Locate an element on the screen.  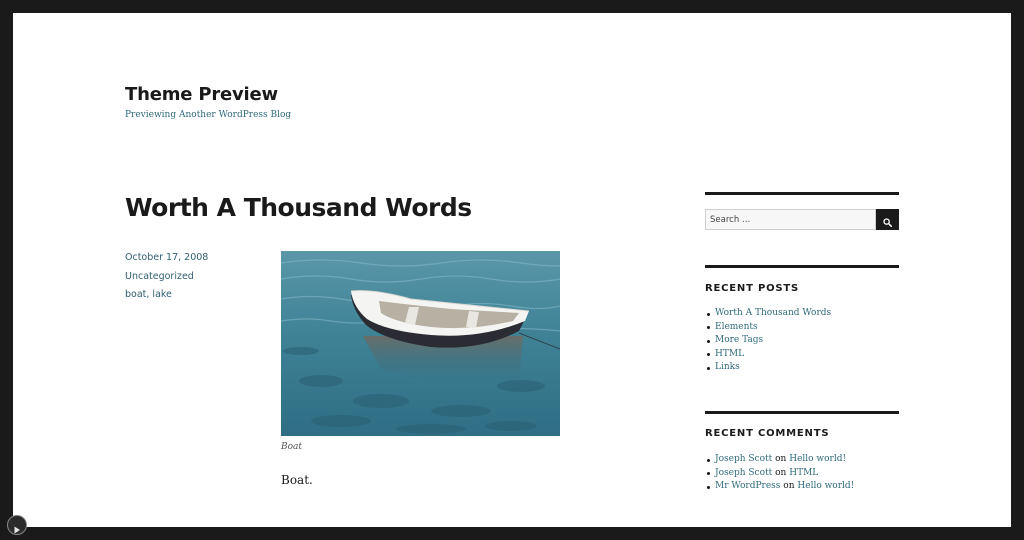
boat-photo is located at coordinates (420, 343).